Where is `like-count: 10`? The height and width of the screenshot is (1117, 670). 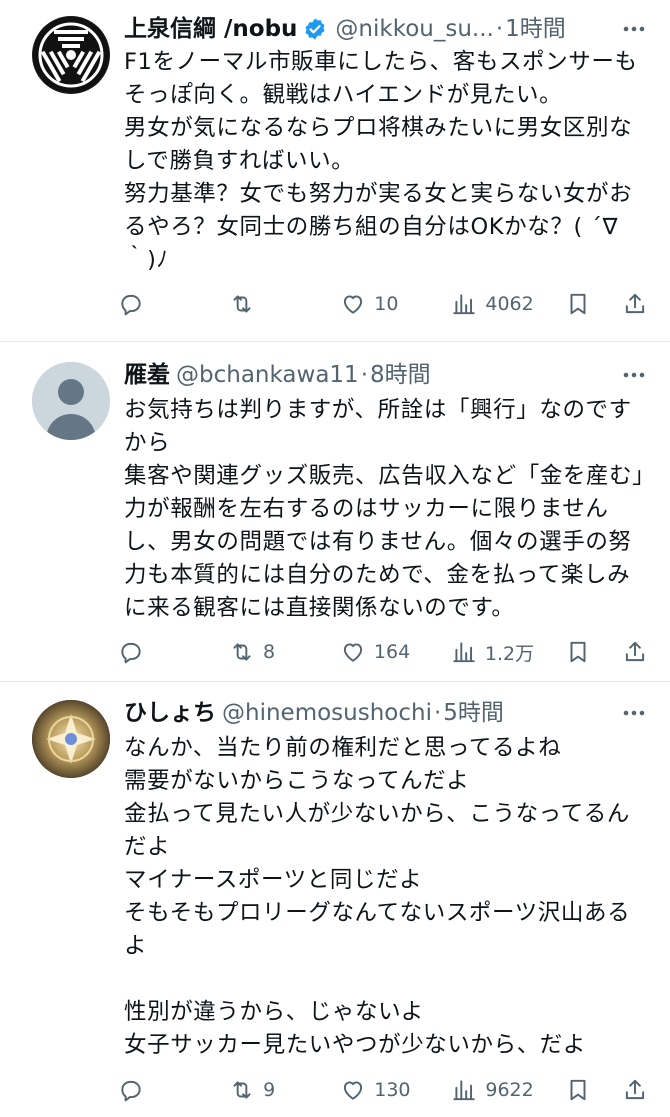
like-count: 10 is located at coordinates (386, 304).